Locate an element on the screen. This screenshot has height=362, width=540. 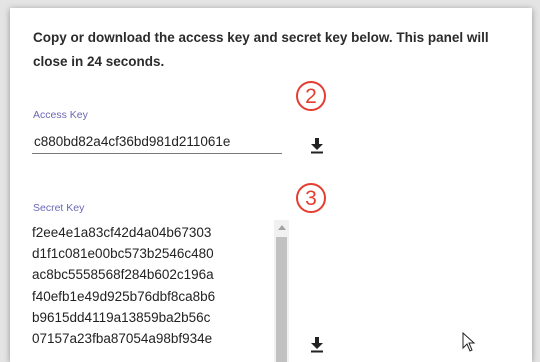
download-access-key-button is located at coordinates (317, 146).